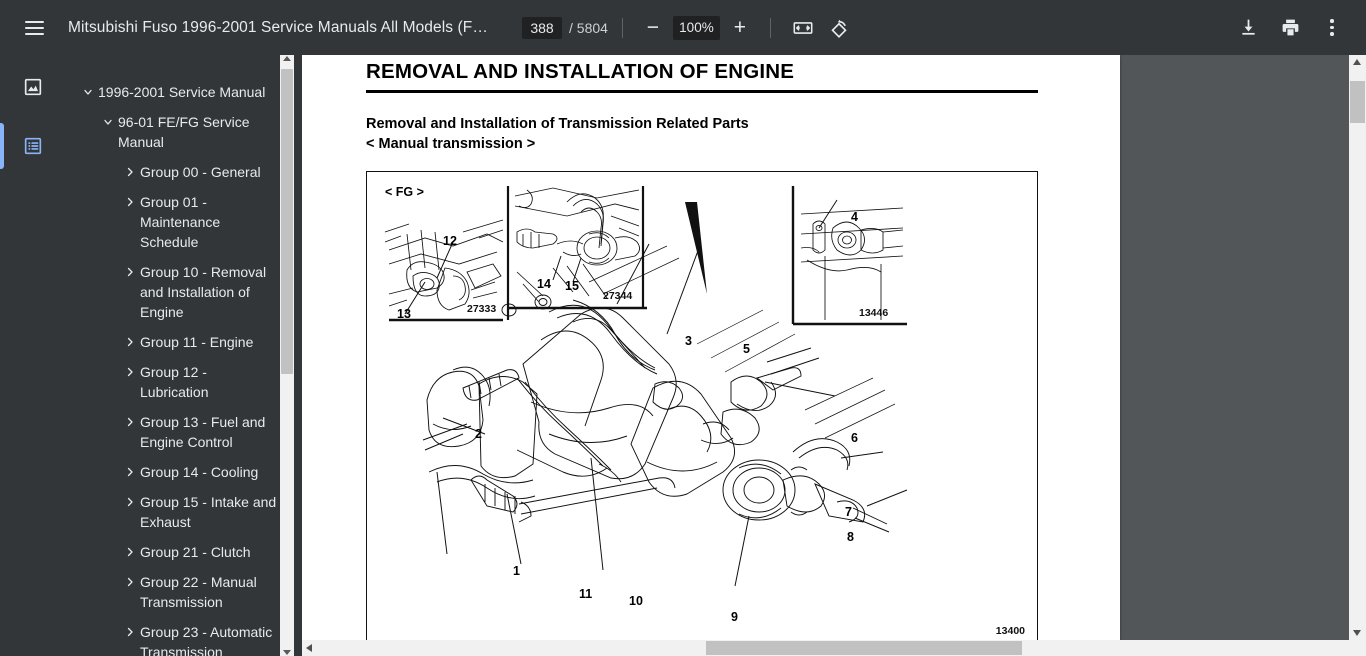  What do you see at coordinates (32, 355) in the screenshot?
I see `left-rail` at bounding box center [32, 355].